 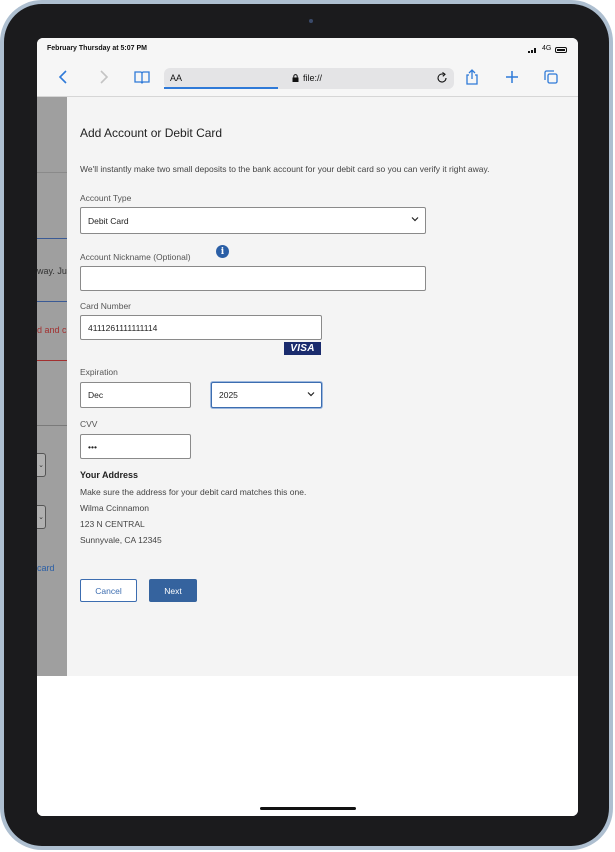 I want to click on new-tab-button, so click(x=512, y=77).